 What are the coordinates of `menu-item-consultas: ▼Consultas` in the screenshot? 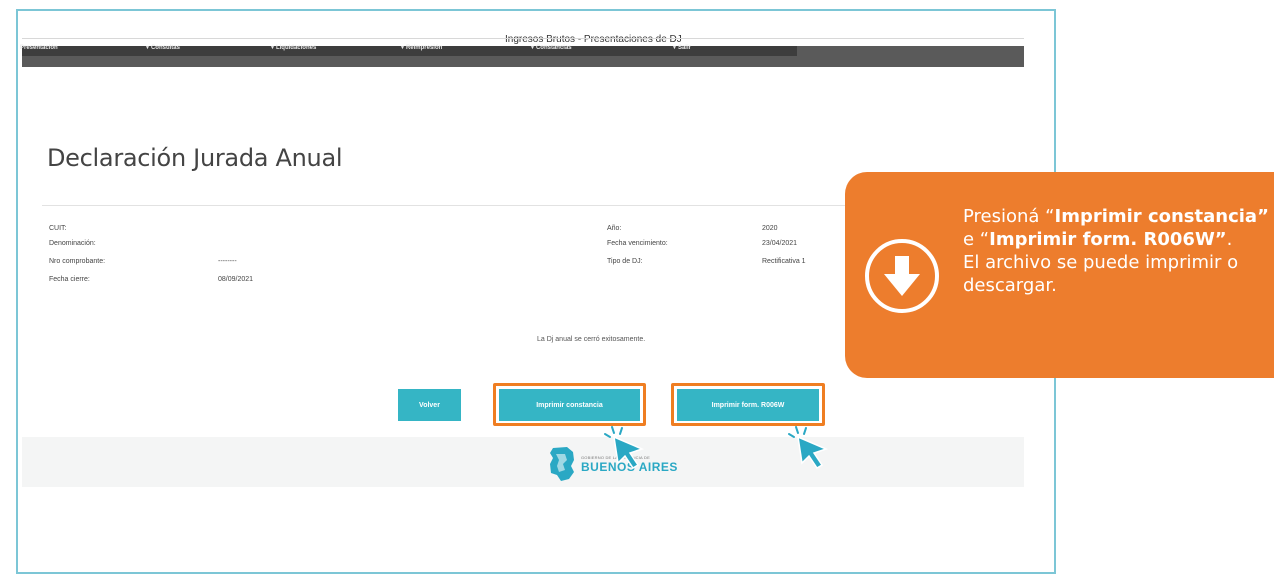 It's located at (162, 48).